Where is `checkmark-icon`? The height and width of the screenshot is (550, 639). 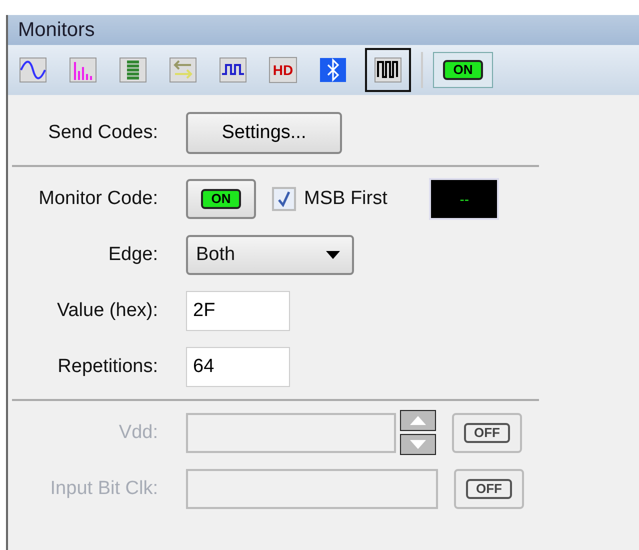
checkmark-icon is located at coordinates (284, 199).